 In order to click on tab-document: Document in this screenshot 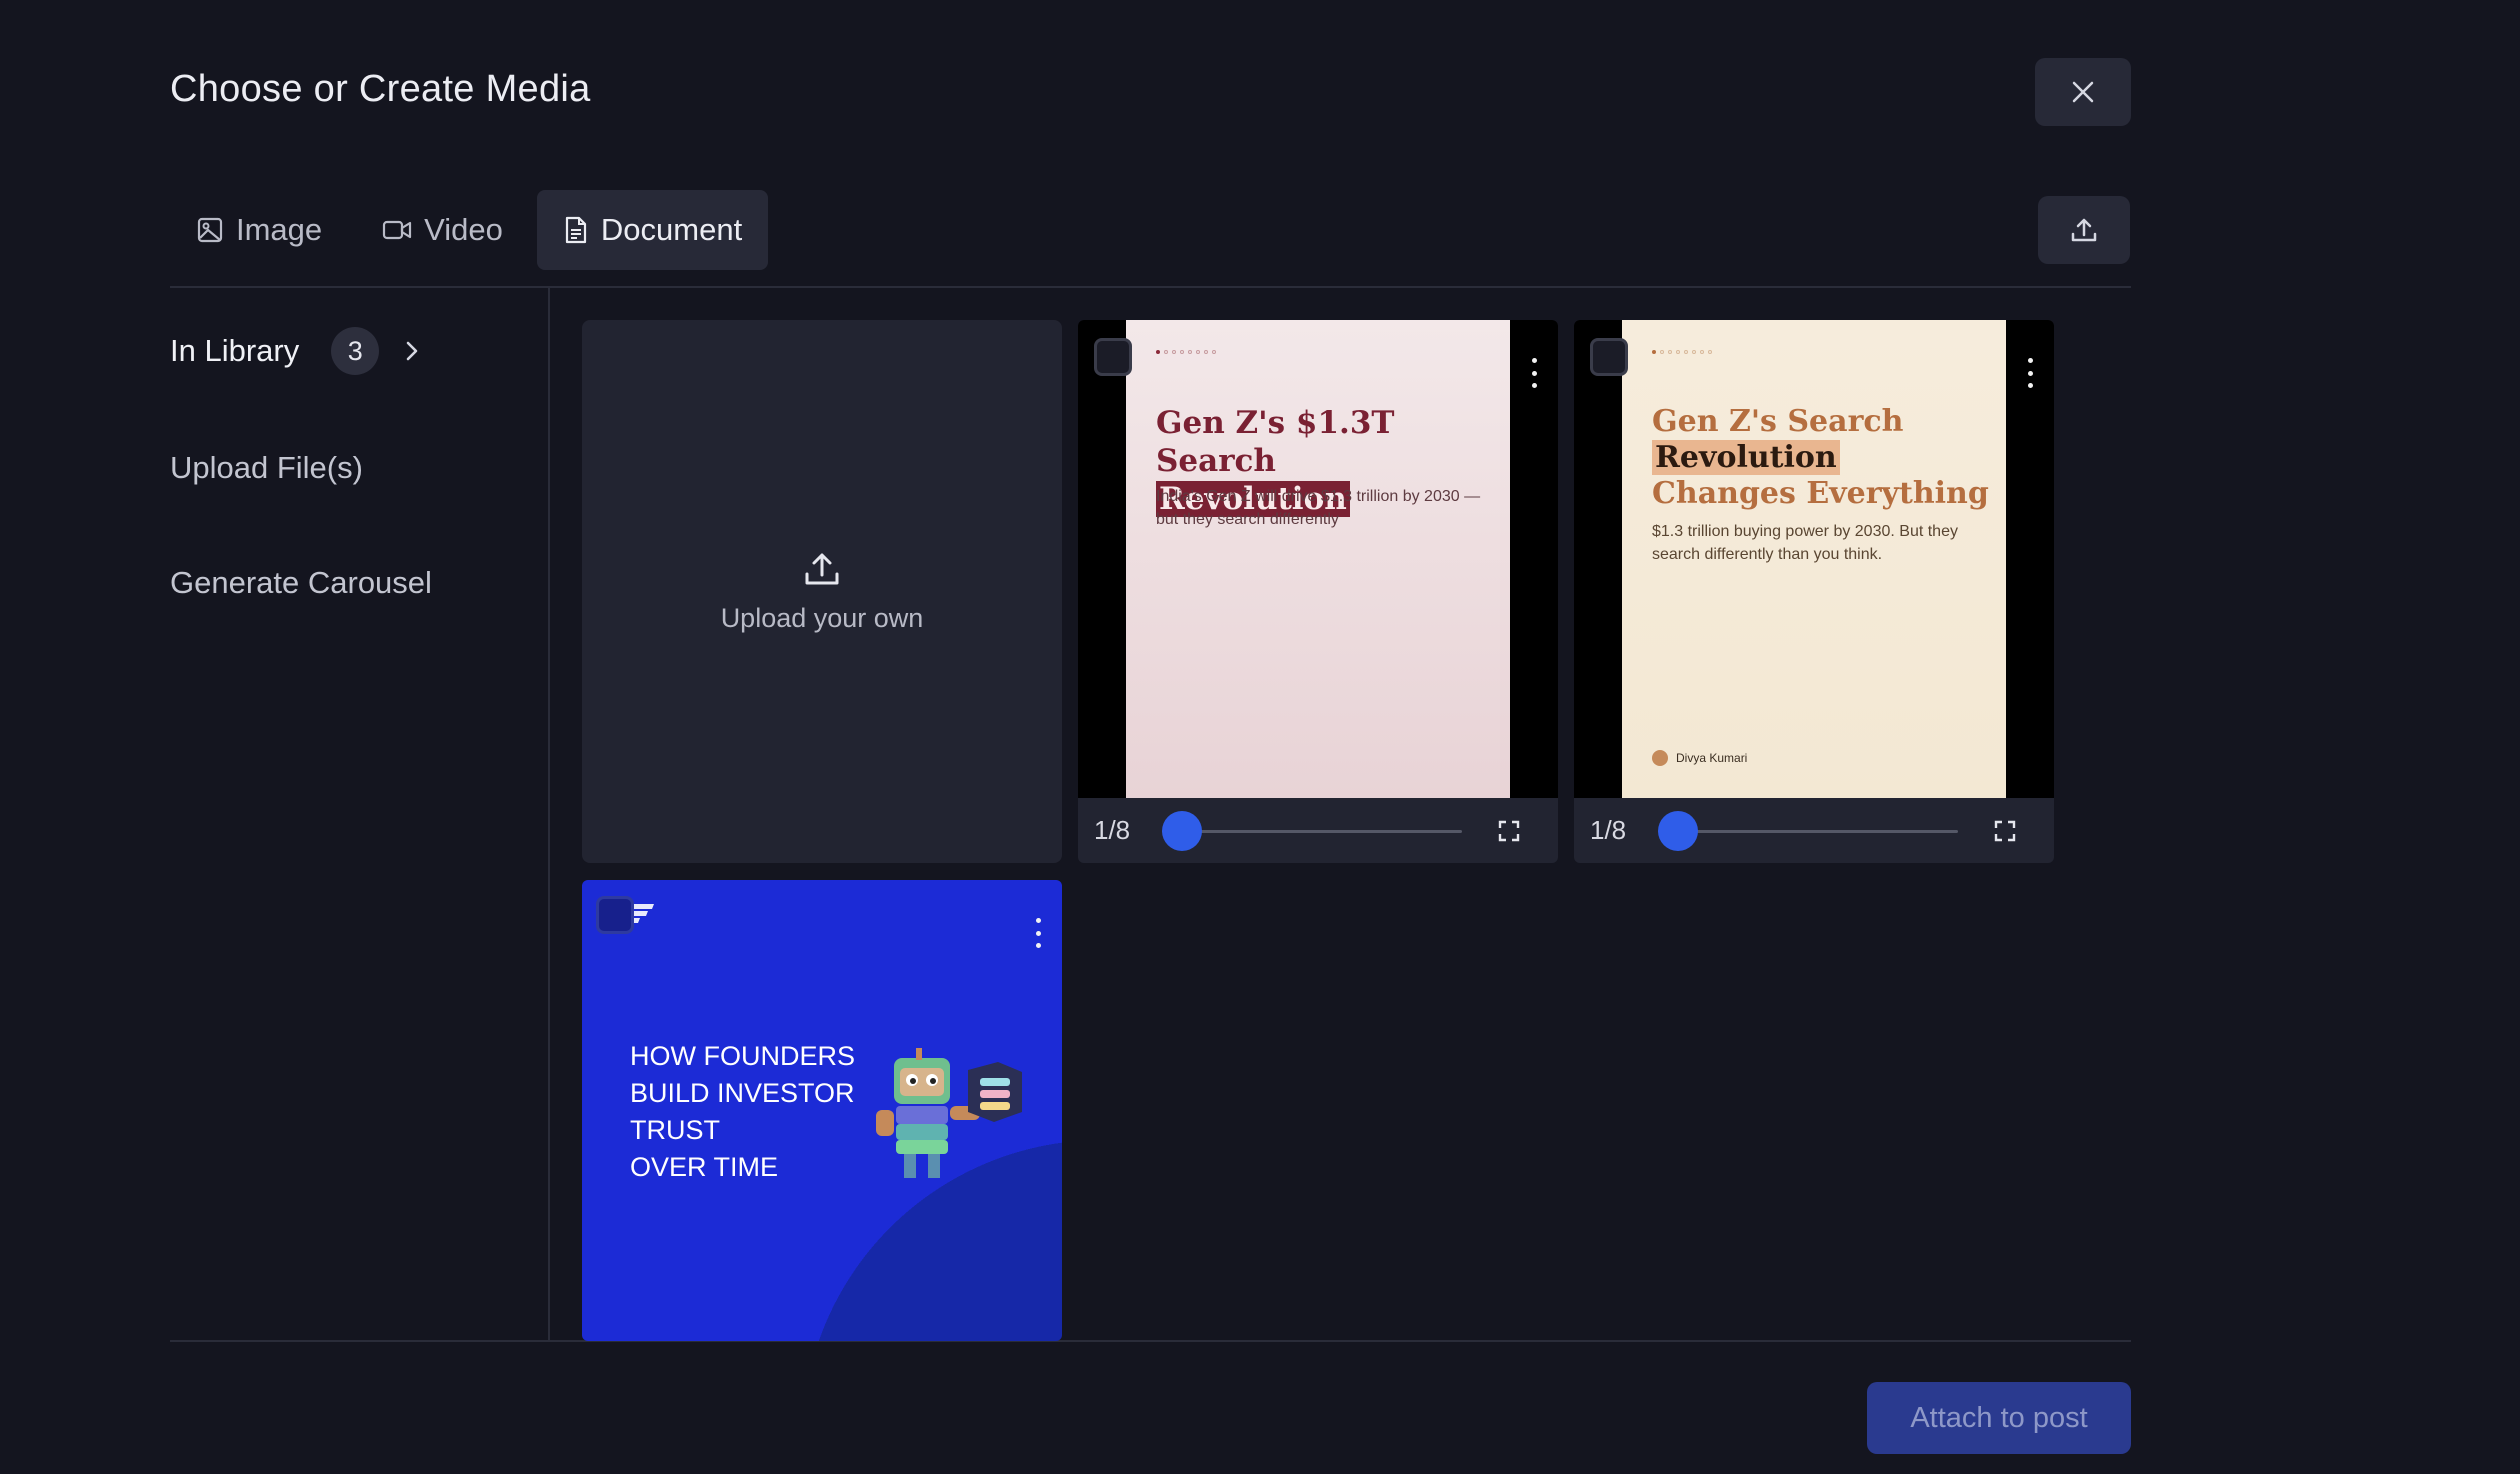, I will do `click(652, 230)`.